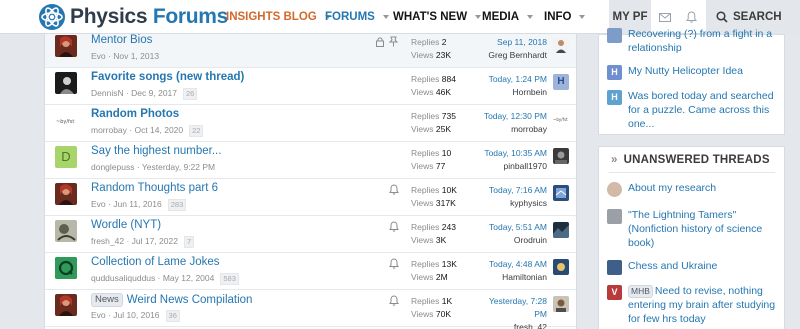  Describe the element at coordinates (133, 17) in the screenshot. I see `site-logo: Physics Forums` at that location.